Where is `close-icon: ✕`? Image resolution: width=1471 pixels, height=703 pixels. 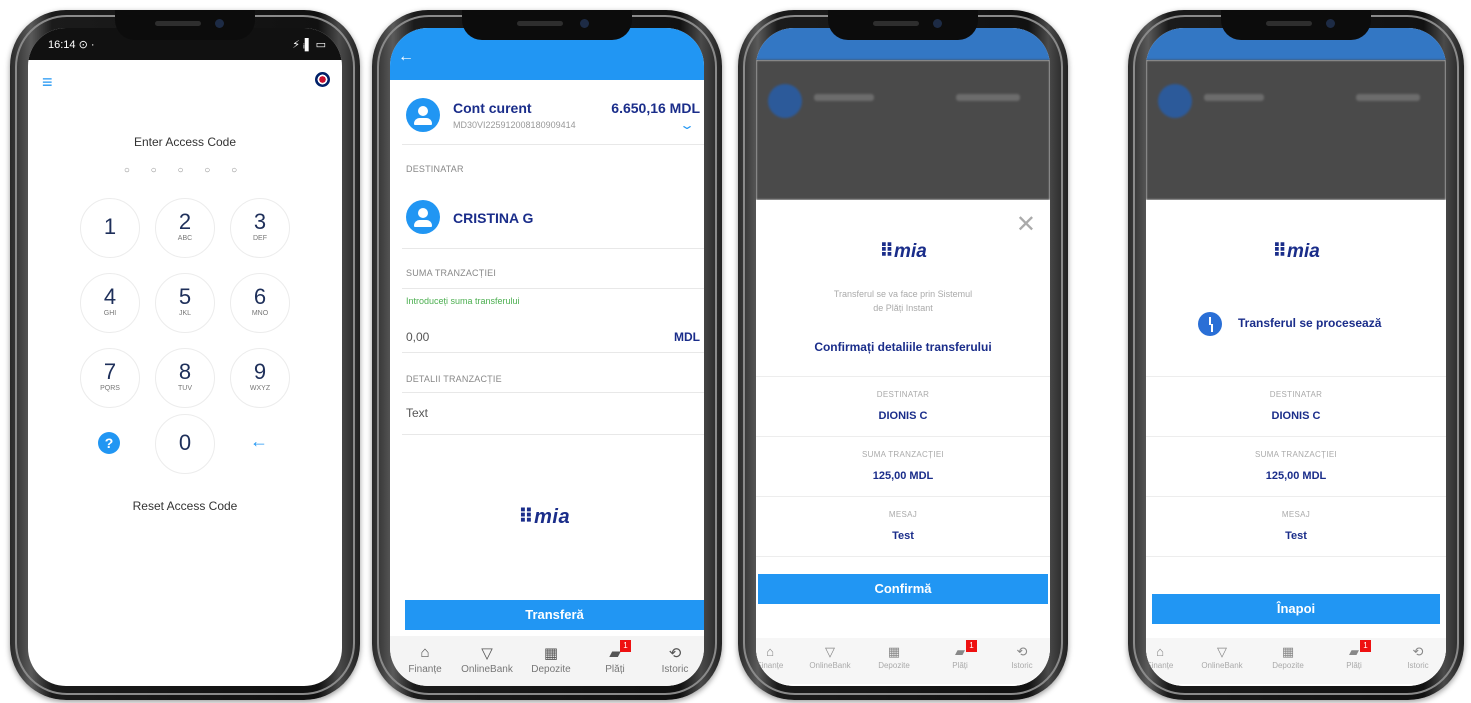
close-icon: ✕ is located at coordinates (1026, 224).